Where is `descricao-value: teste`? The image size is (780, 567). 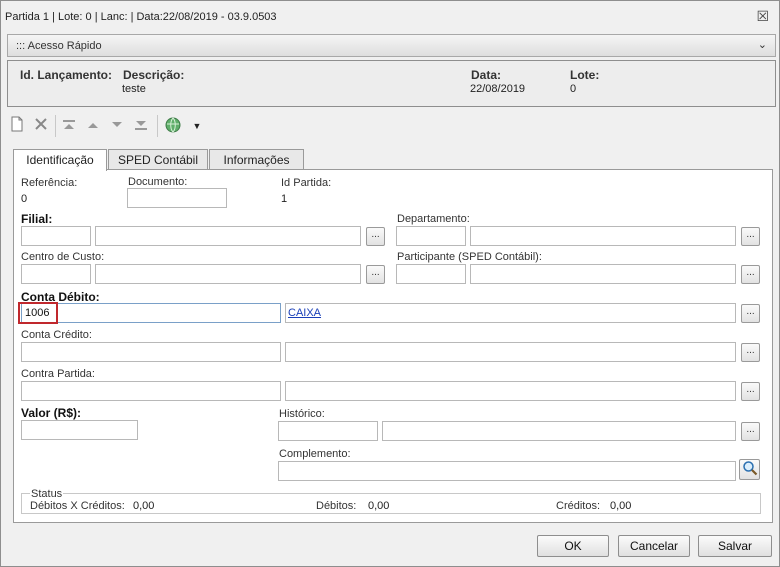 descricao-value: teste is located at coordinates (134, 89).